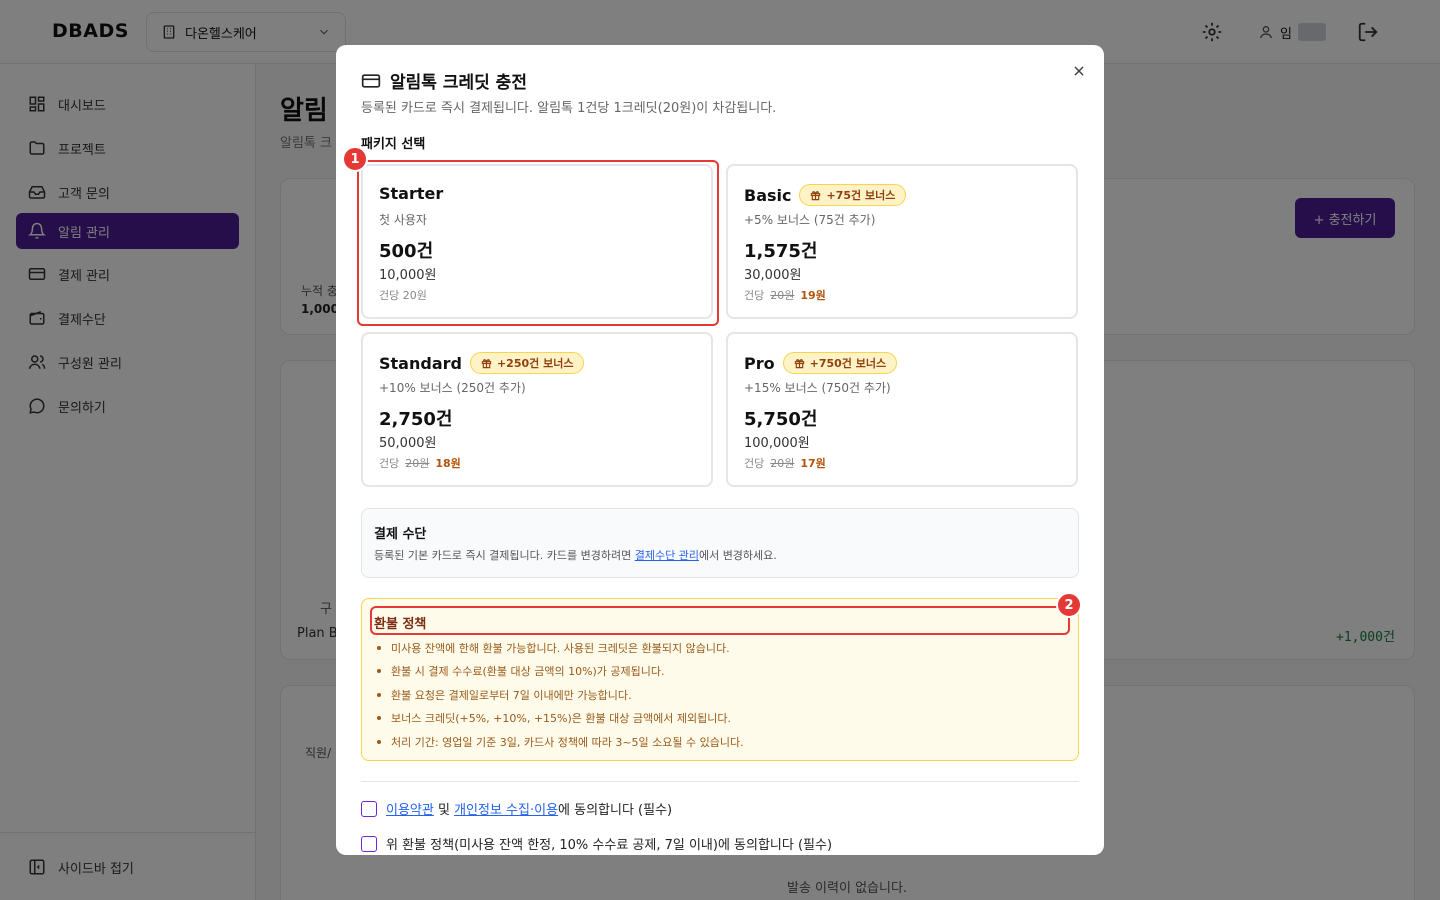 The image size is (1440, 900). I want to click on highlight-box-refund-title, so click(720, 620).